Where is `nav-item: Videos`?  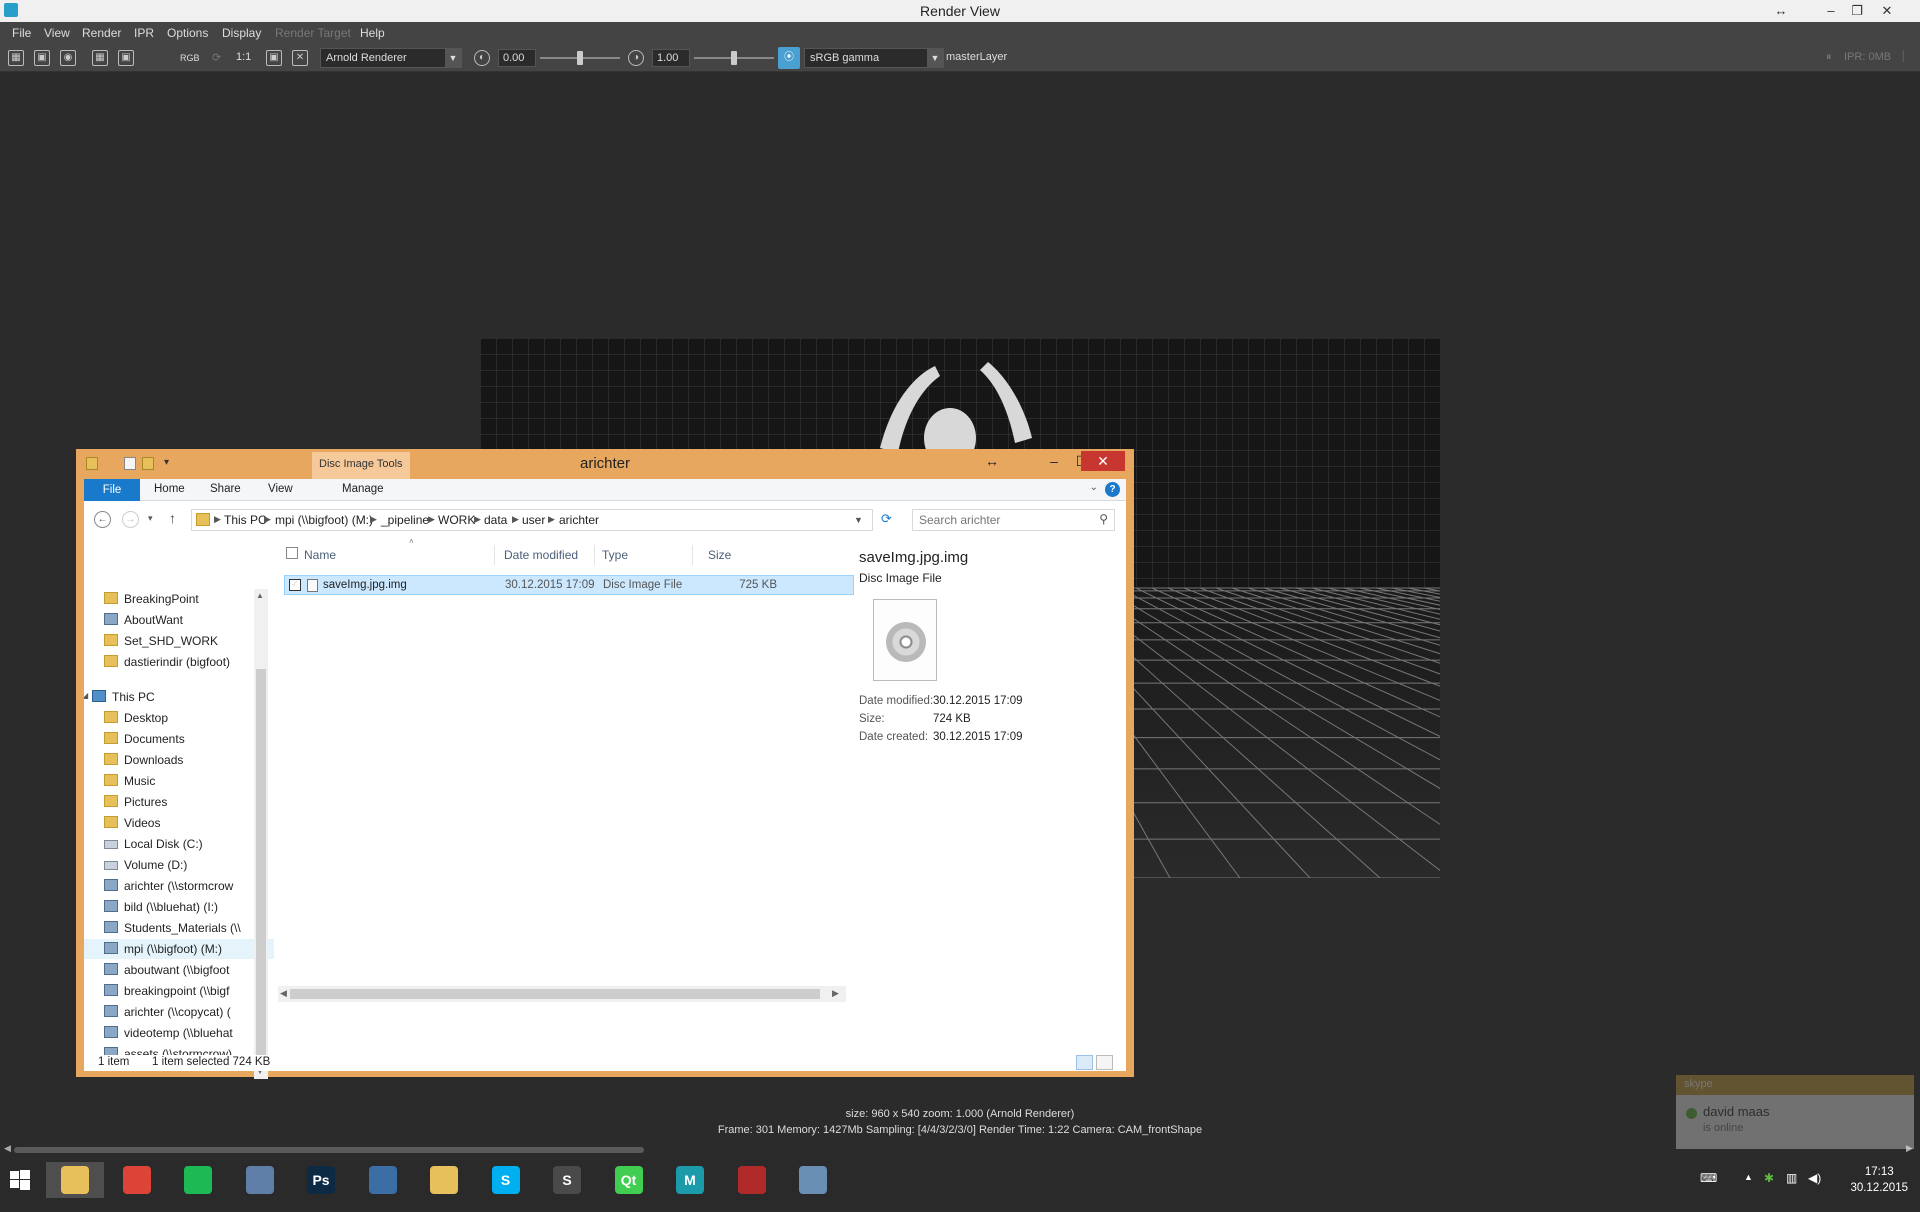
nav-item: Videos is located at coordinates (179, 823).